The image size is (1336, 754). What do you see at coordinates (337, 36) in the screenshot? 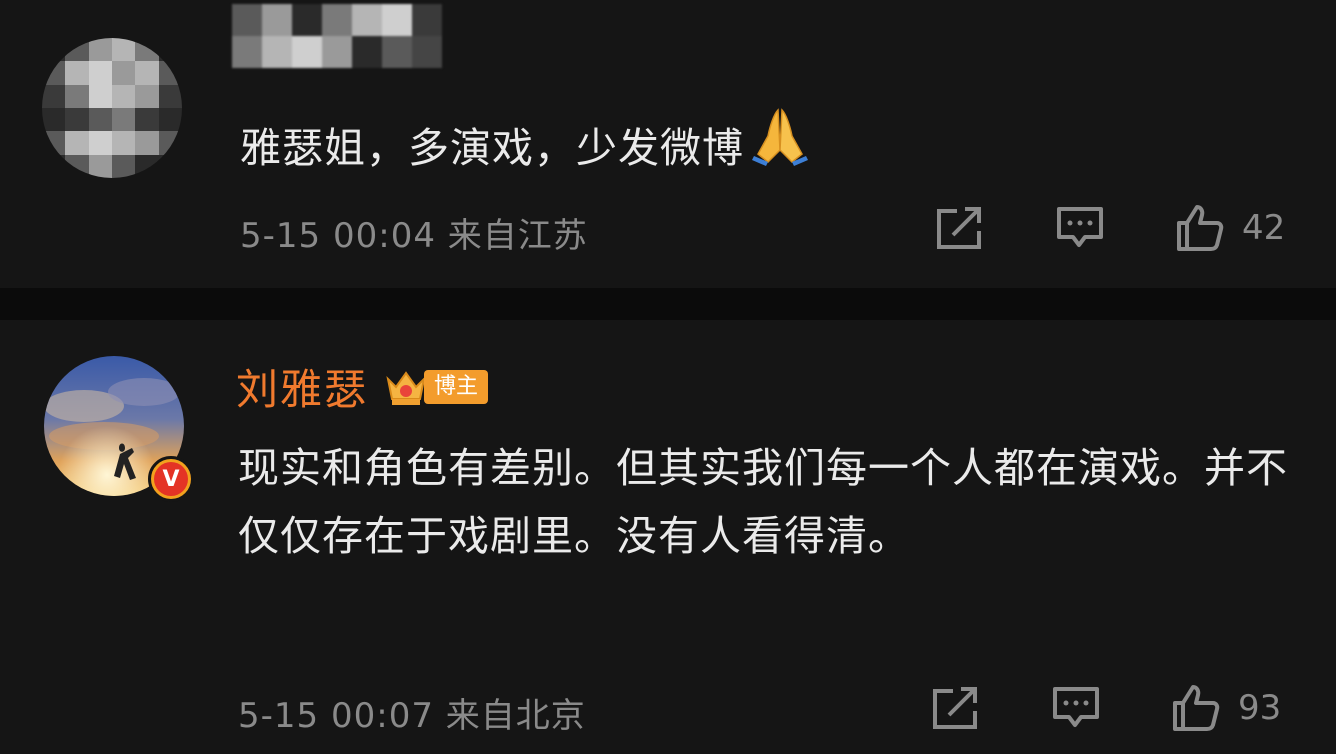
I see `username-blurred` at bounding box center [337, 36].